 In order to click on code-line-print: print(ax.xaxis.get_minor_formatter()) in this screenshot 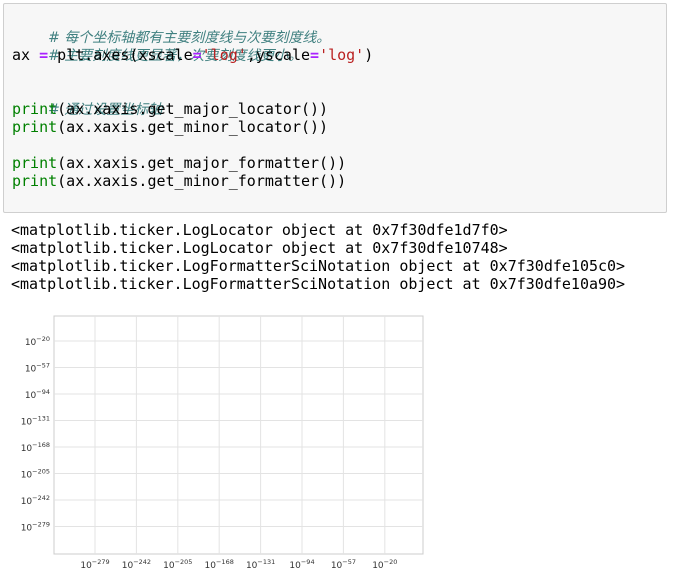, I will do `click(179, 181)`.